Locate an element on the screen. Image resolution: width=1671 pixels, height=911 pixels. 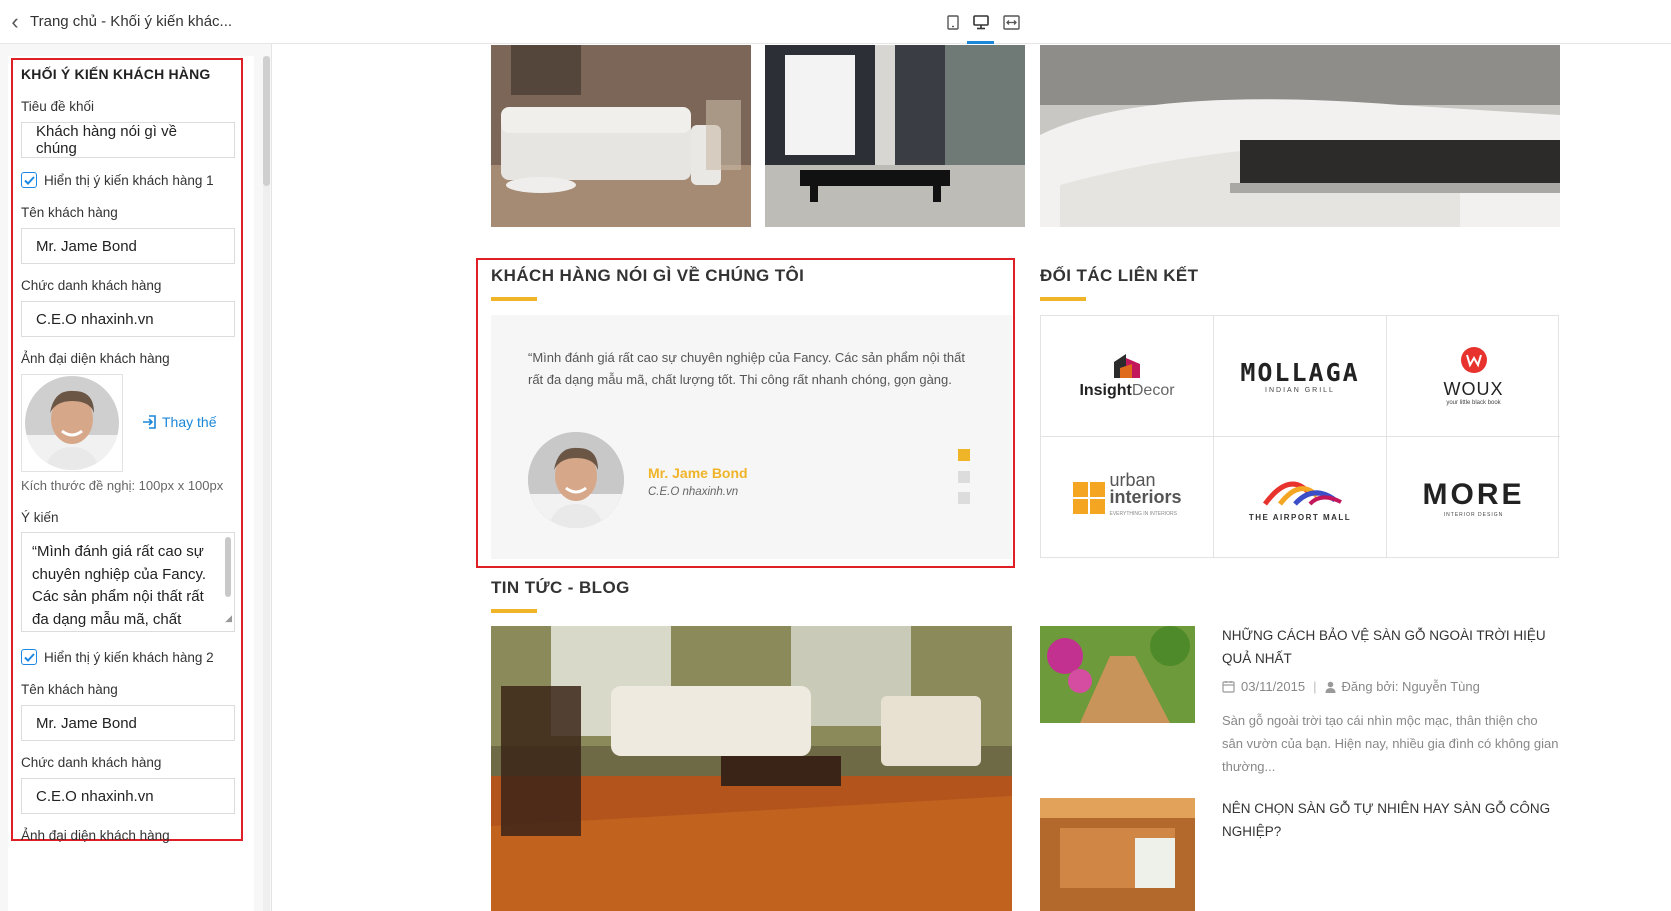
mobile-view-button is located at coordinates (953, 22).